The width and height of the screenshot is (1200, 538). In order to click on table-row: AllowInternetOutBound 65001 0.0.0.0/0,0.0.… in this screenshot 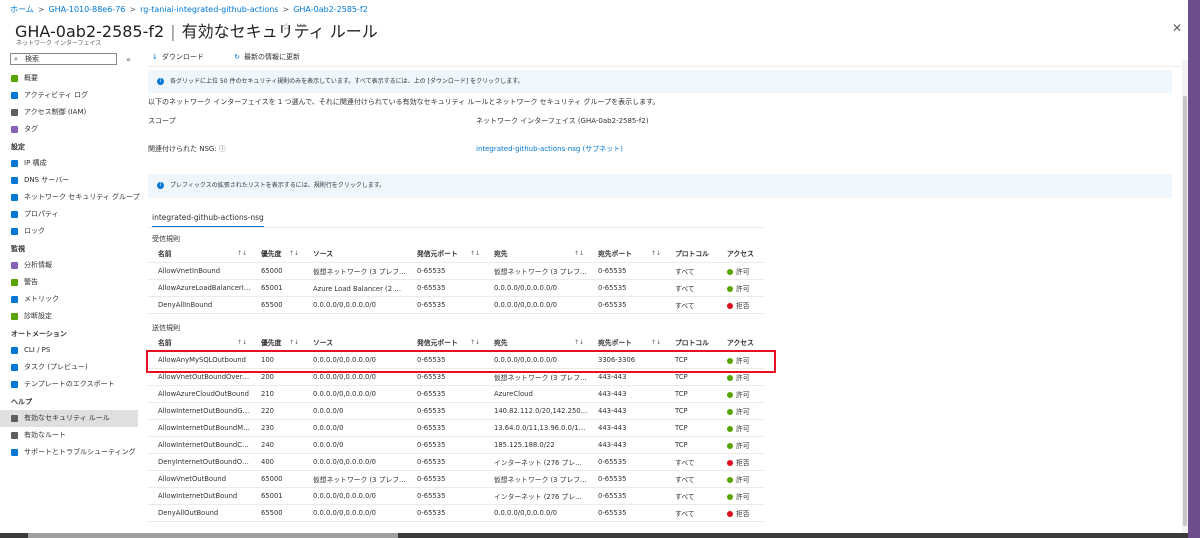, I will do `click(456, 496)`.